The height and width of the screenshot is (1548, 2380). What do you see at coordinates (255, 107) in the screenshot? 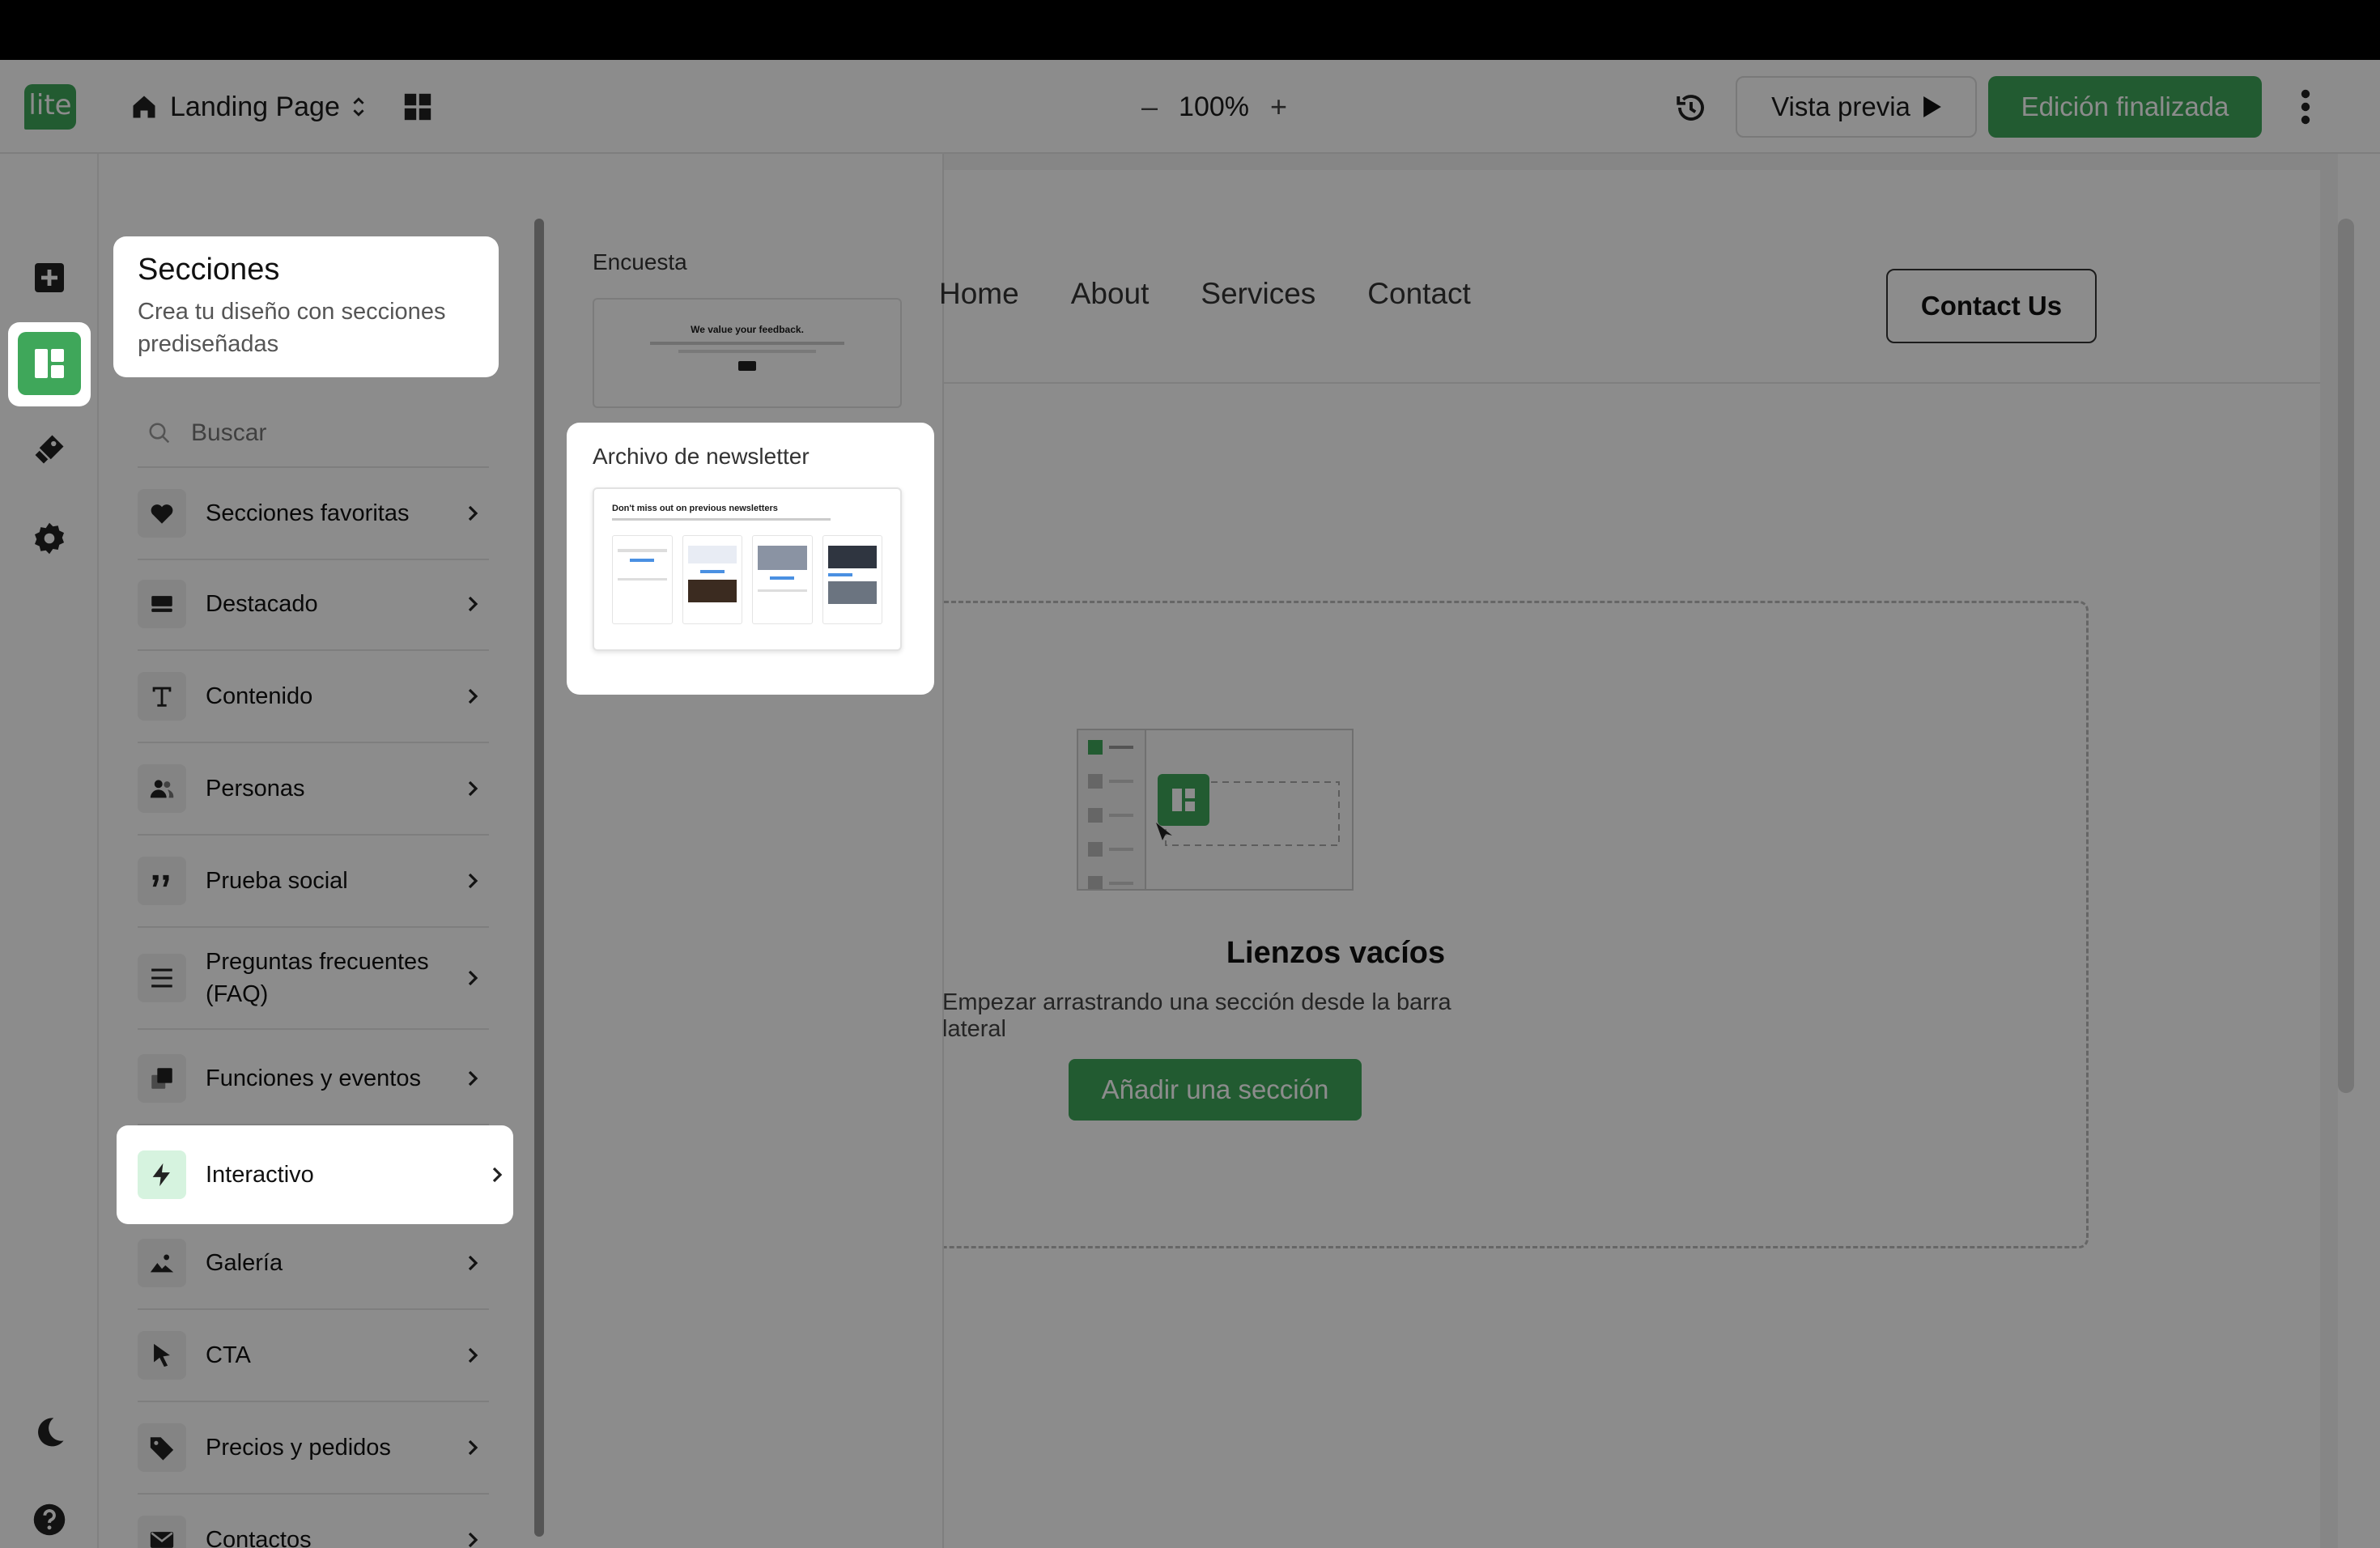
I see `page-name: Landing Page` at bounding box center [255, 107].